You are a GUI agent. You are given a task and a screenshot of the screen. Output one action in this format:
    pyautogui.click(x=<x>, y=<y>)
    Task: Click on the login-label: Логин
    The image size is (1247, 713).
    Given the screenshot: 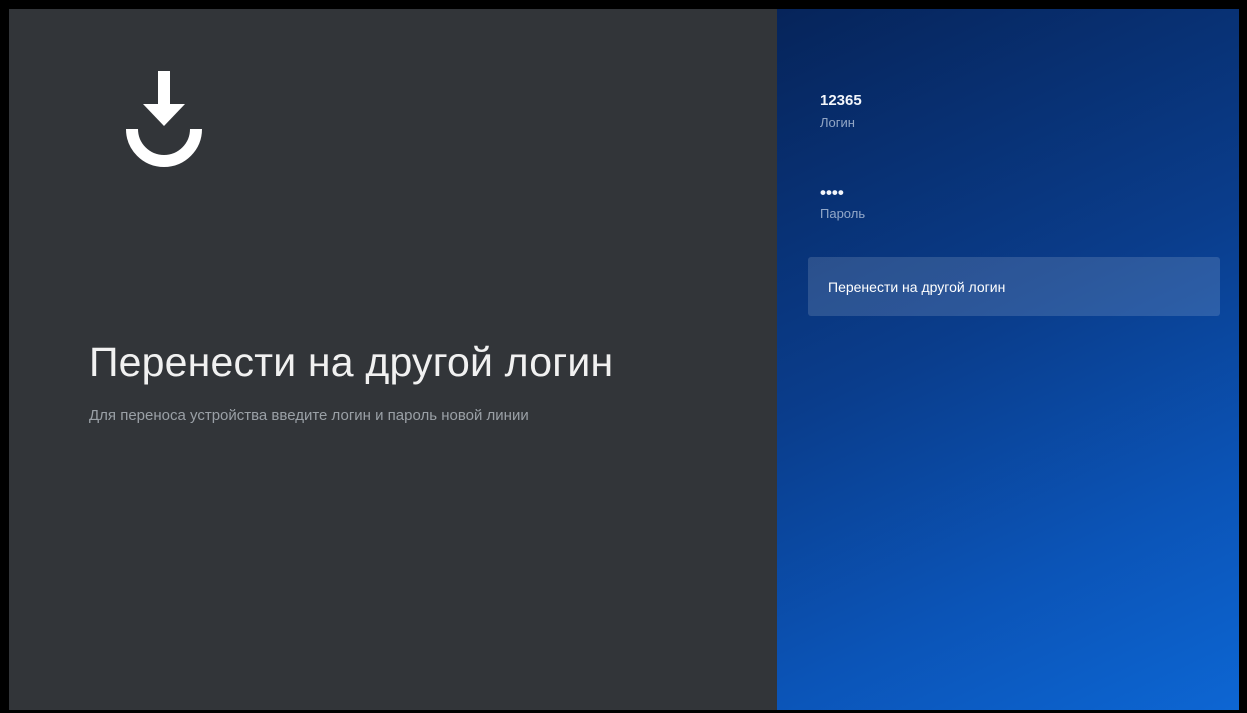 What is the action you would take?
    pyautogui.click(x=837, y=122)
    